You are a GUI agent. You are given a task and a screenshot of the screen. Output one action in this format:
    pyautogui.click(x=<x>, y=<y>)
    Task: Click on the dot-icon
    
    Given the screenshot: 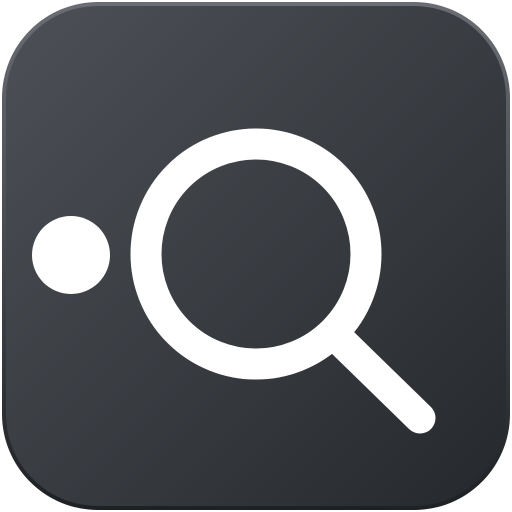 What is the action you would take?
    pyautogui.click(x=71, y=255)
    